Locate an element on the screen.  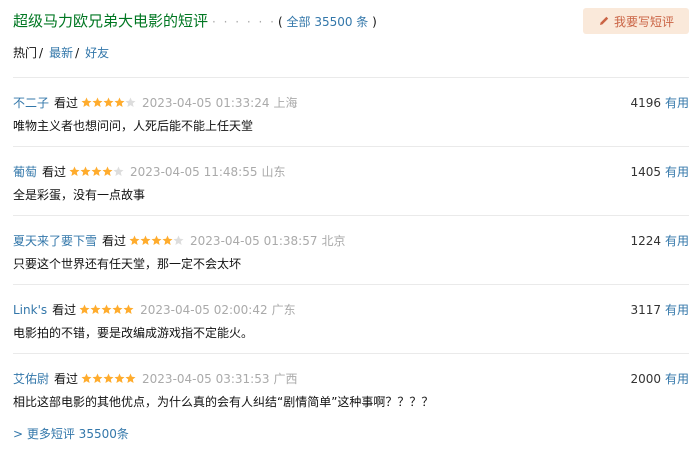
review-meta: Link's 看过 2023-04-05 02:00:42 广东 is located at coordinates (154, 309).